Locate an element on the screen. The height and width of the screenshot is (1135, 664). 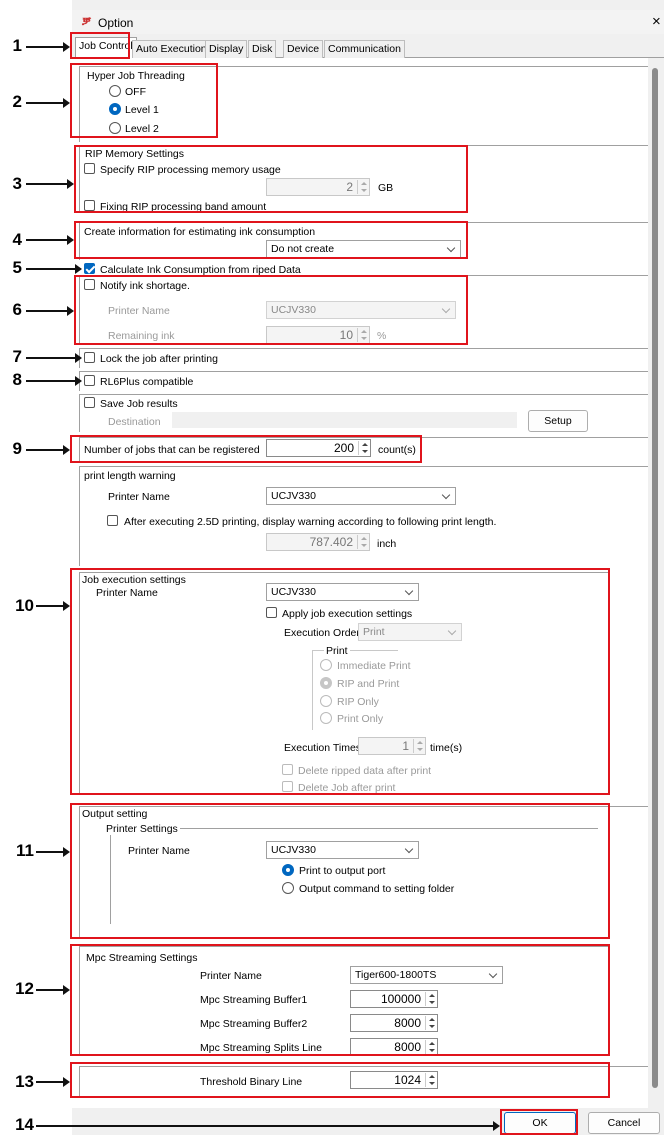
rl6plus-label: RL6Plus compatible is located at coordinates (147, 382).